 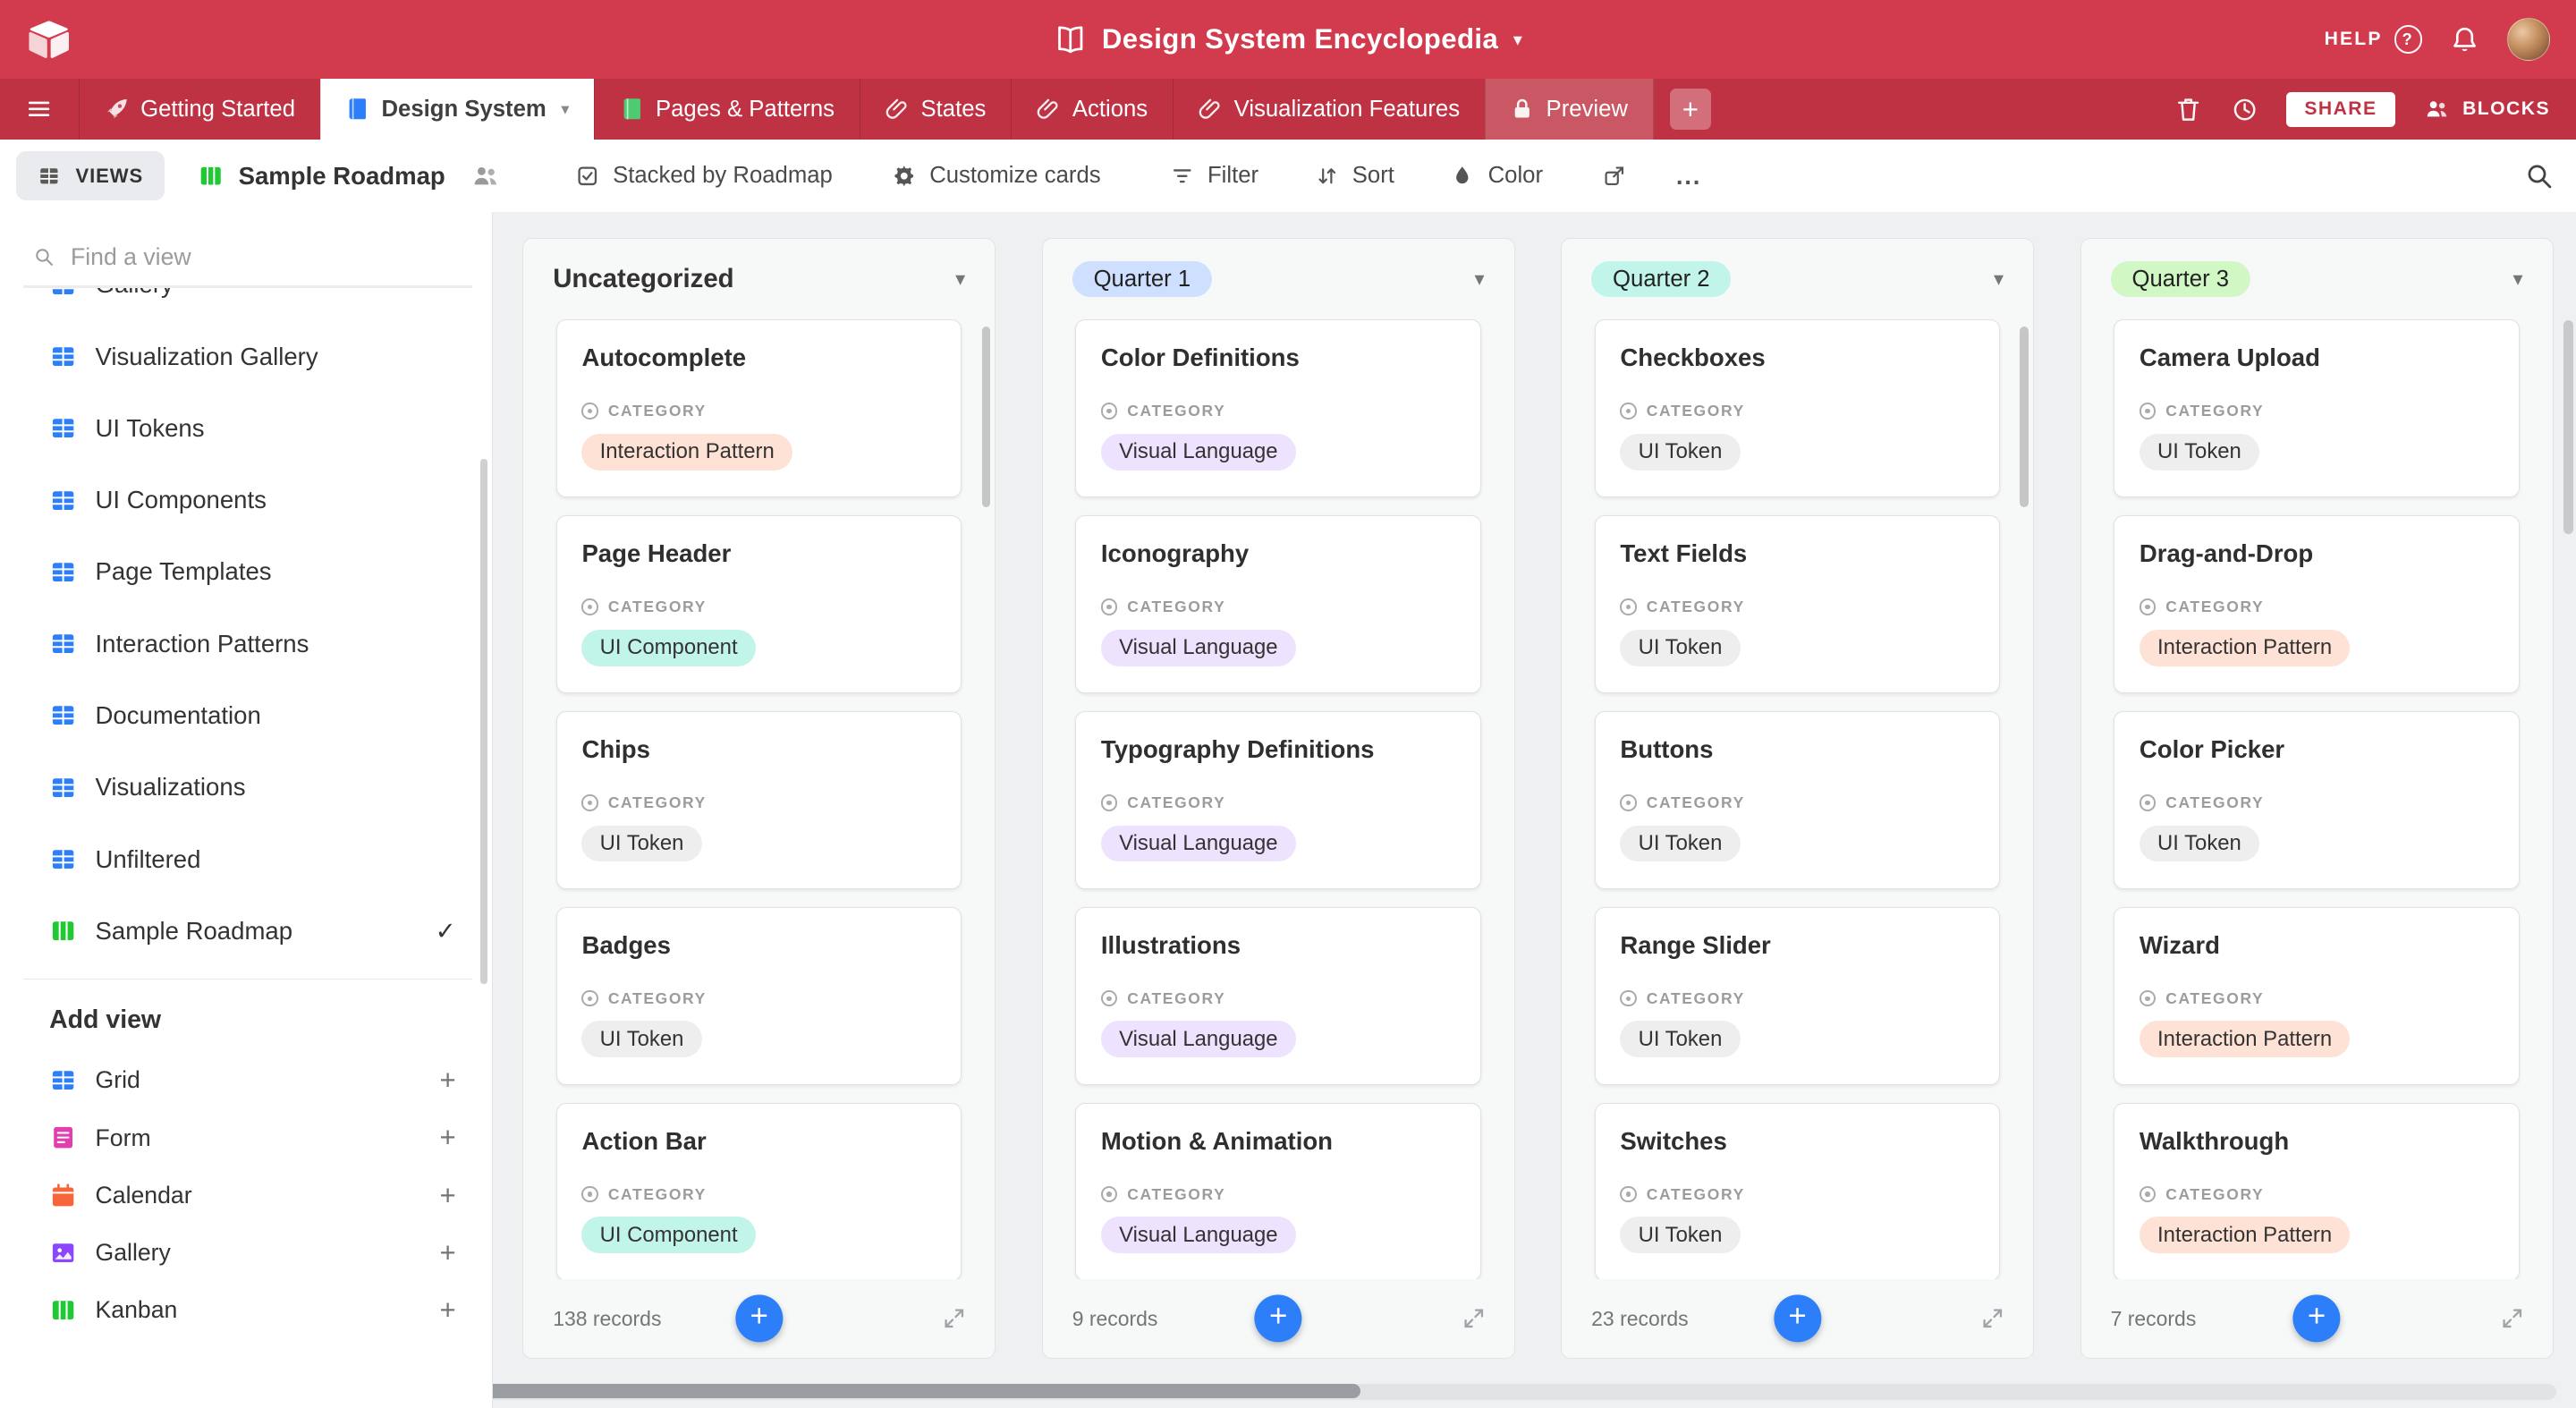 What do you see at coordinates (996, 176) in the screenshot?
I see `customize-cards-button: Customize cards` at bounding box center [996, 176].